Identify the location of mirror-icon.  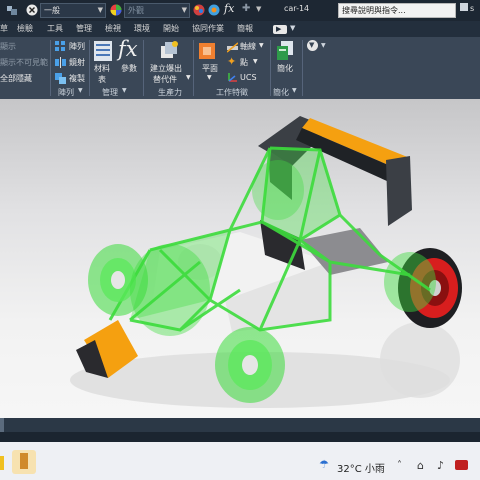
(60, 62).